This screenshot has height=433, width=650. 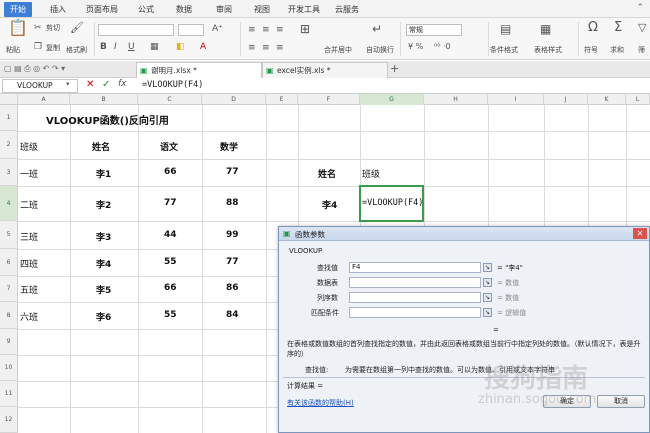 I want to click on cancel-icon: ✕, so click(x=90, y=84).